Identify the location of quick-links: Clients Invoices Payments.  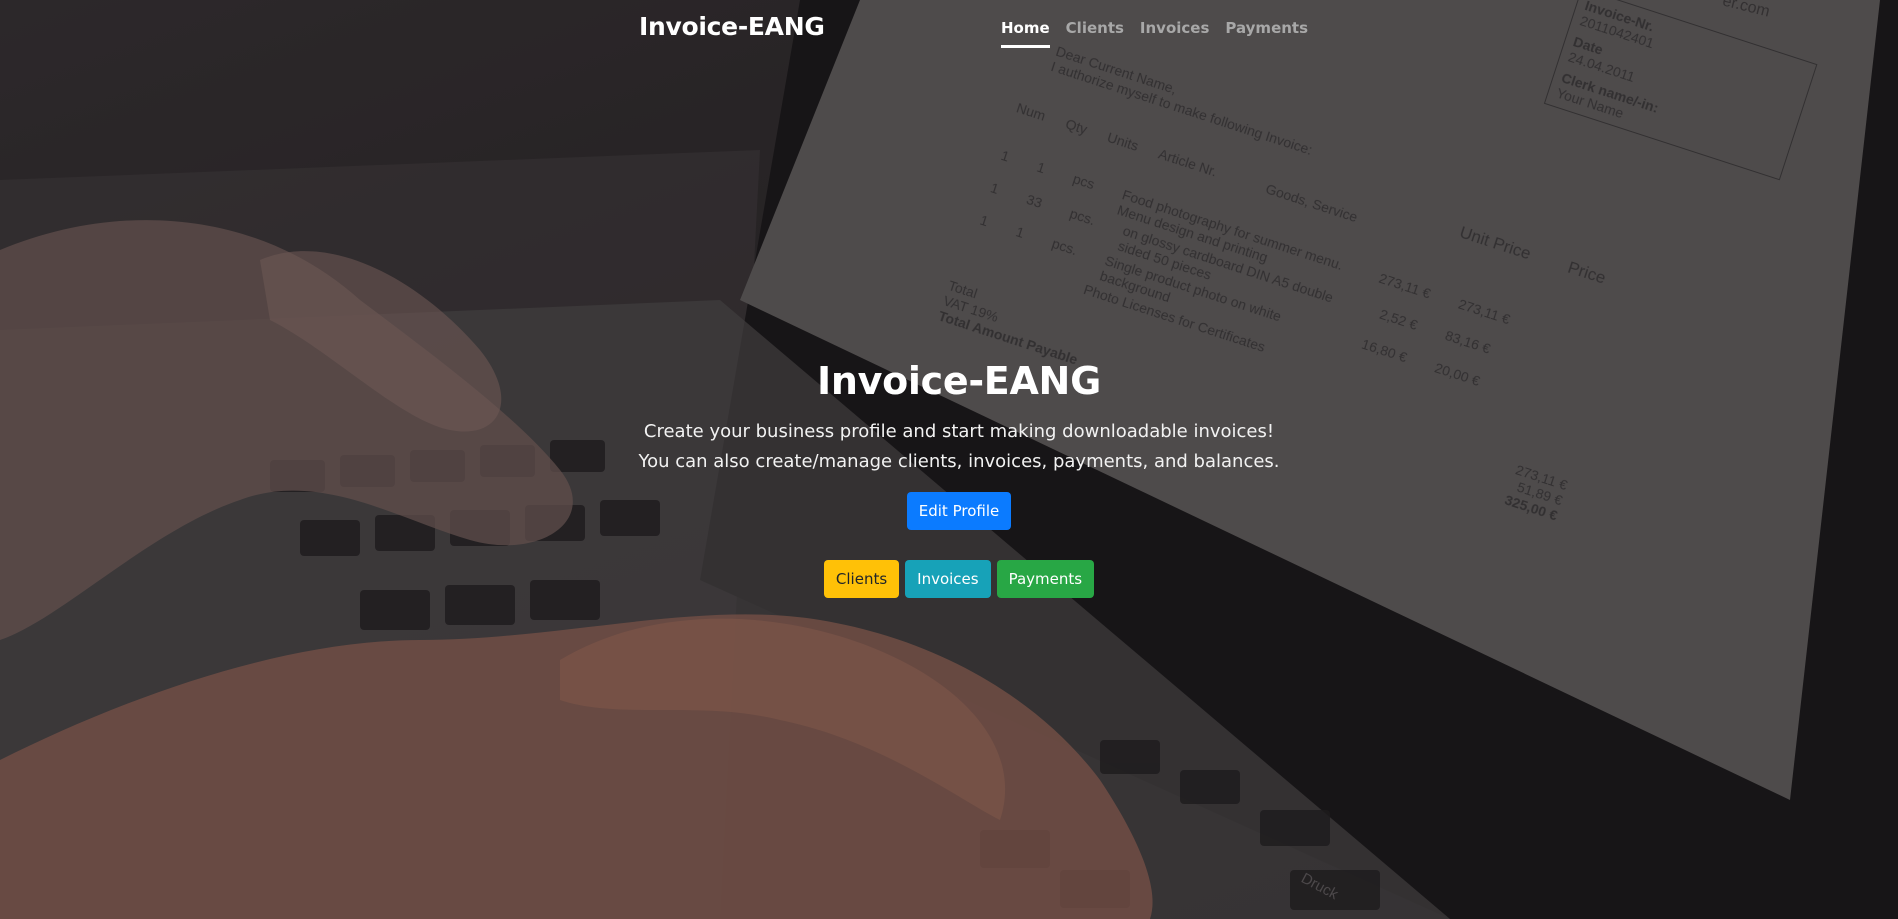
(949, 579).